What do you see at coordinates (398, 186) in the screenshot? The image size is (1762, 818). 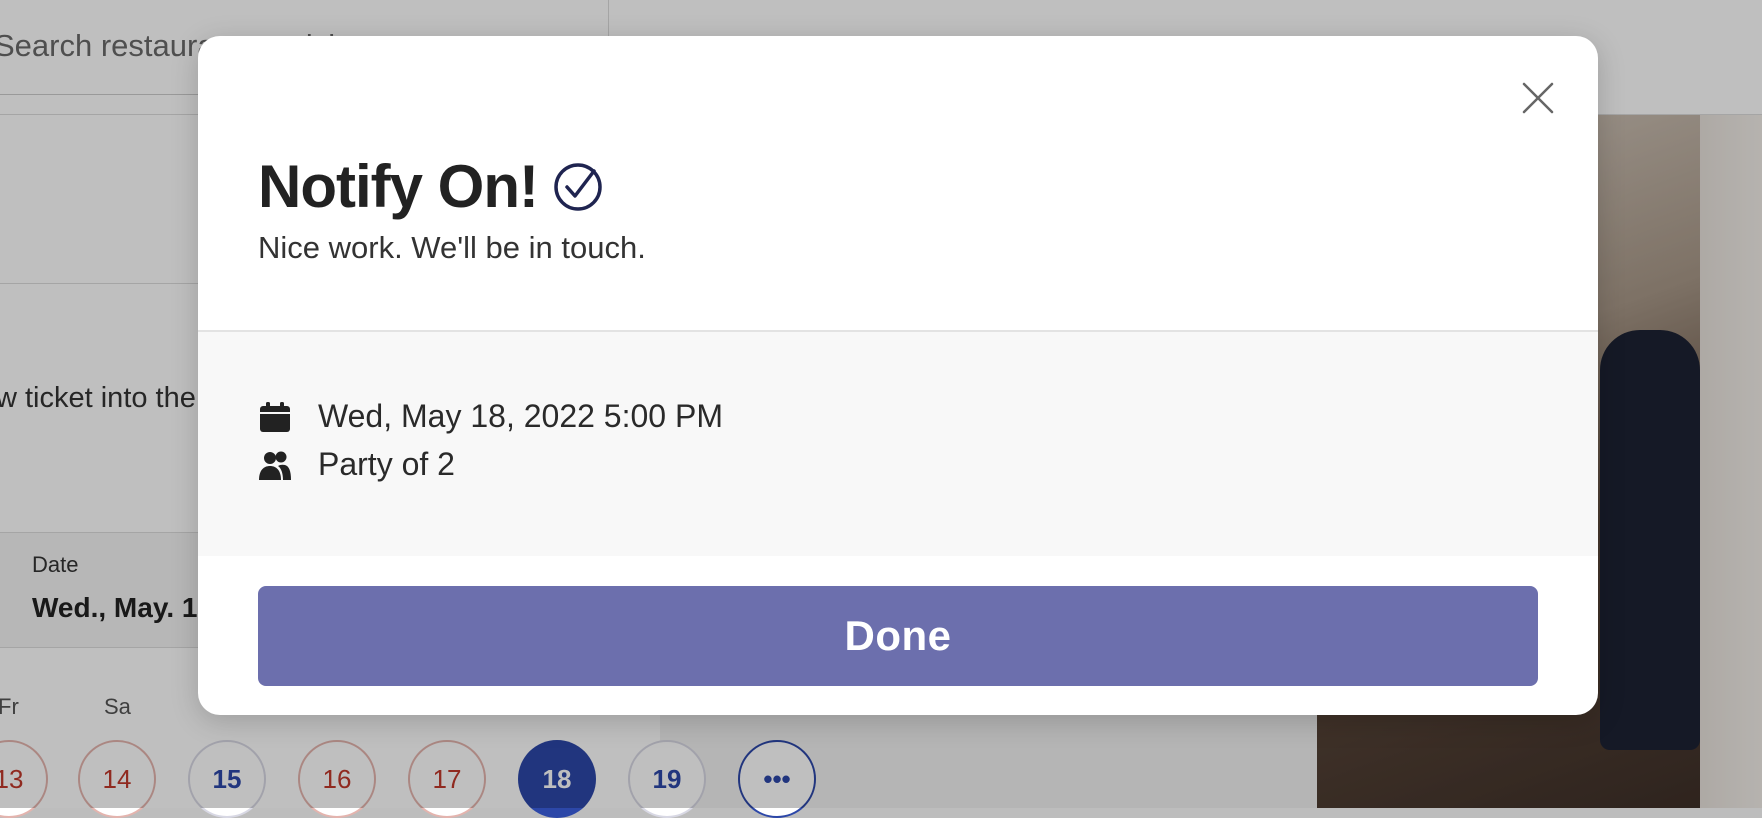 I see `modal-title: Notify On!` at bounding box center [398, 186].